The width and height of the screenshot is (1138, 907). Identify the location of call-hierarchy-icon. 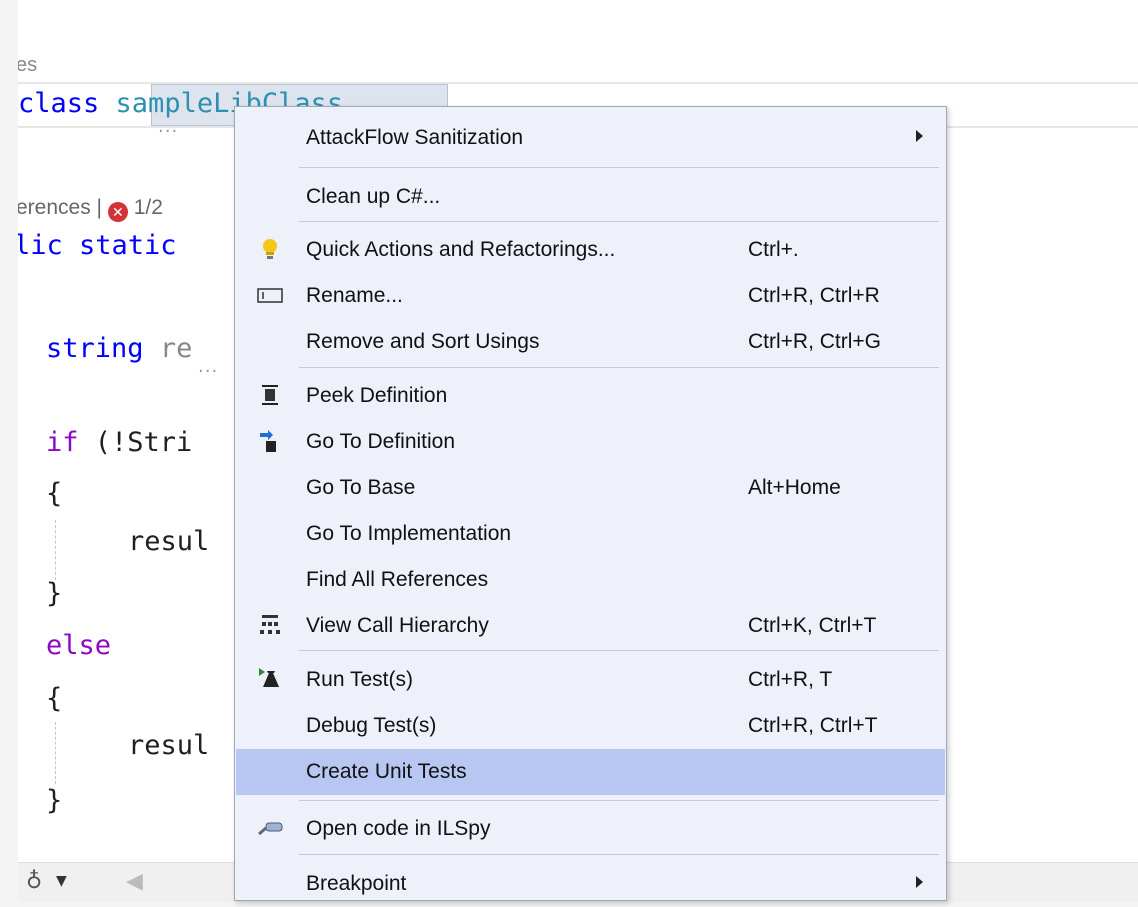
(270, 625).